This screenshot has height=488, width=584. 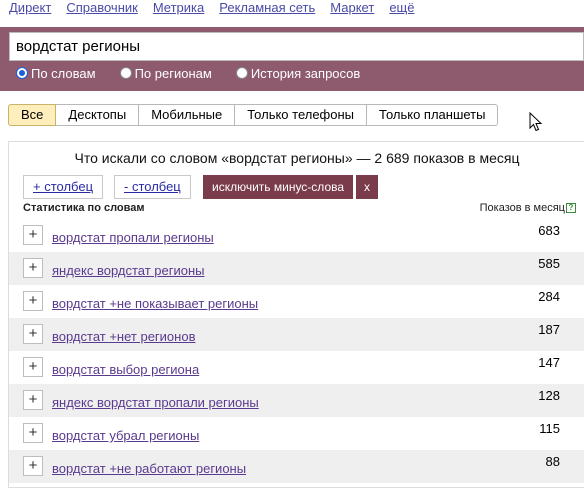 What do you see at coordinates (367, 187) in the screenshot?
I see `close-button: x` at bounding box center [367, 187].